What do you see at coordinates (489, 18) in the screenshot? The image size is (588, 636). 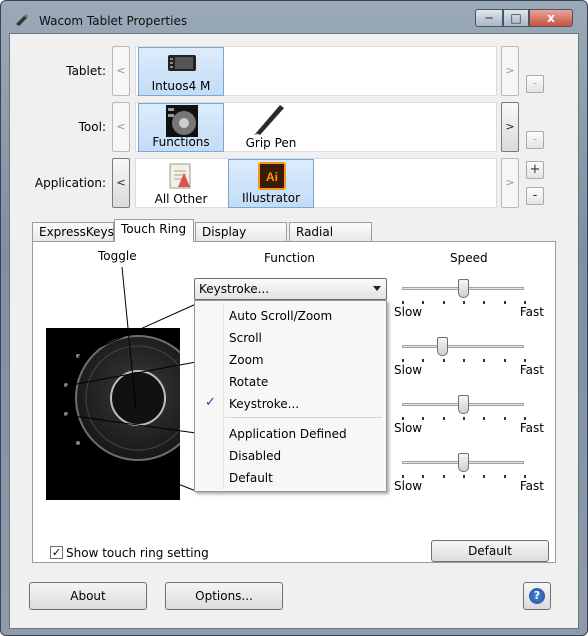 I see `minimize-button: ─` at bounding box center [489, 18].